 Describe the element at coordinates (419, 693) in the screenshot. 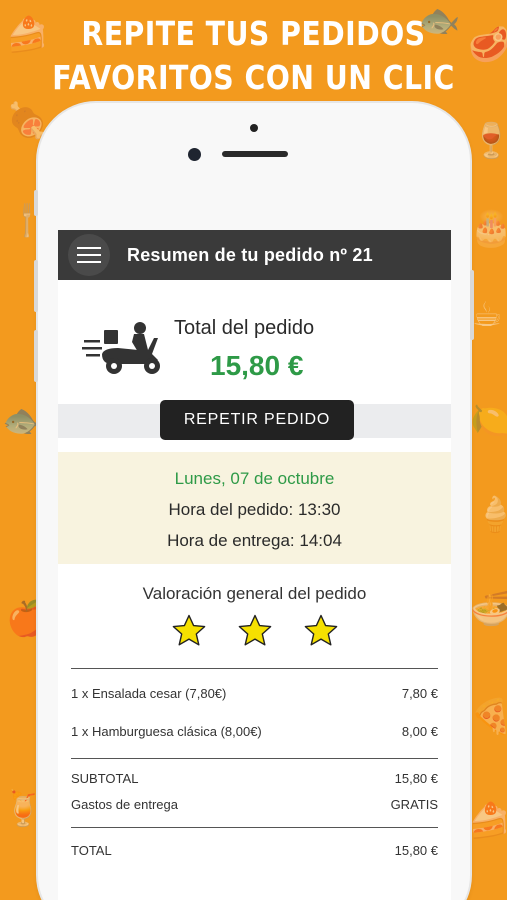

I see `item-price: 7,80 €` at that location.